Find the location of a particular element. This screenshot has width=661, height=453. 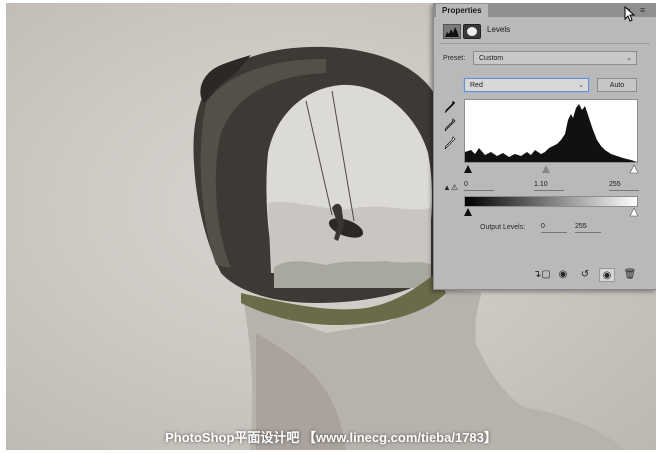

output-levels-label: Output Levels: is located at coordinates (503, 227).